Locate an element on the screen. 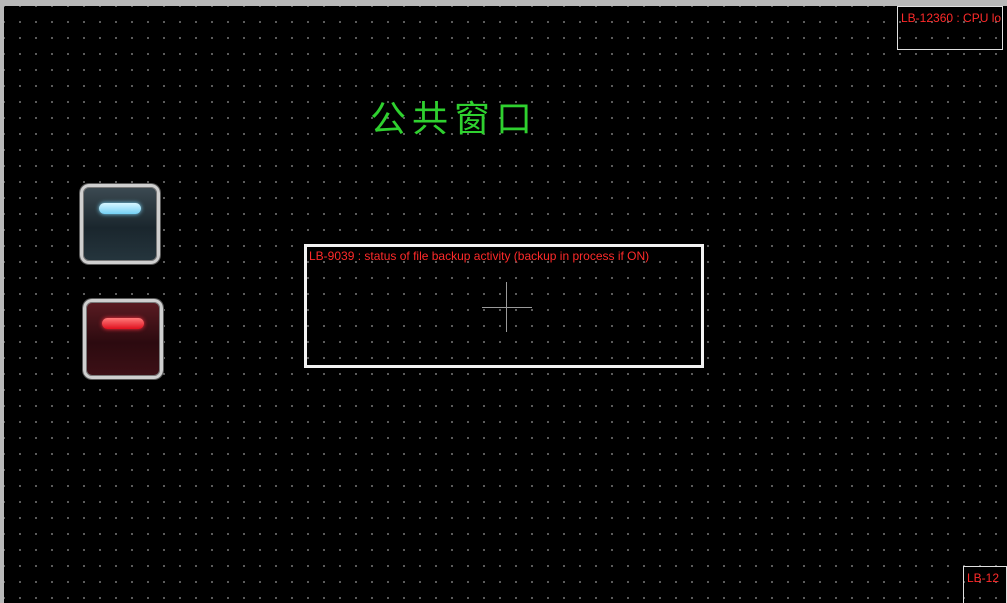 The height and width of the screenshot is (603, 1007). page-title: 公共窗口 is located at coordinates (454, 119).